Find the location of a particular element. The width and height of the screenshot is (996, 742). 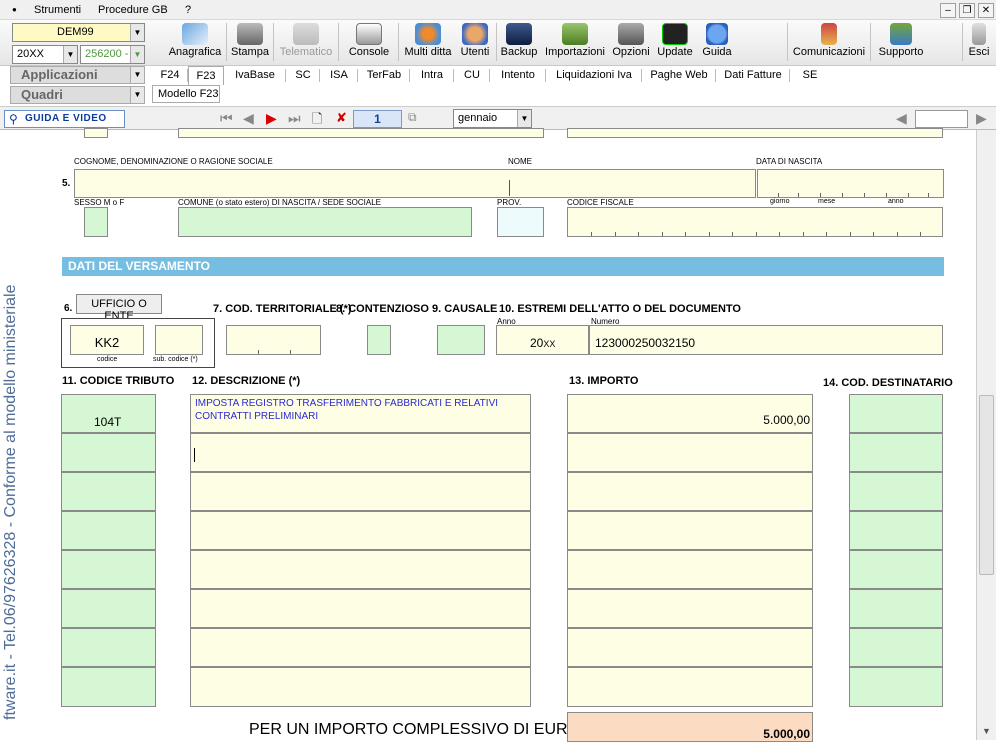

quadri-select: Quadri ▼ is located at coordinates (77, 95).